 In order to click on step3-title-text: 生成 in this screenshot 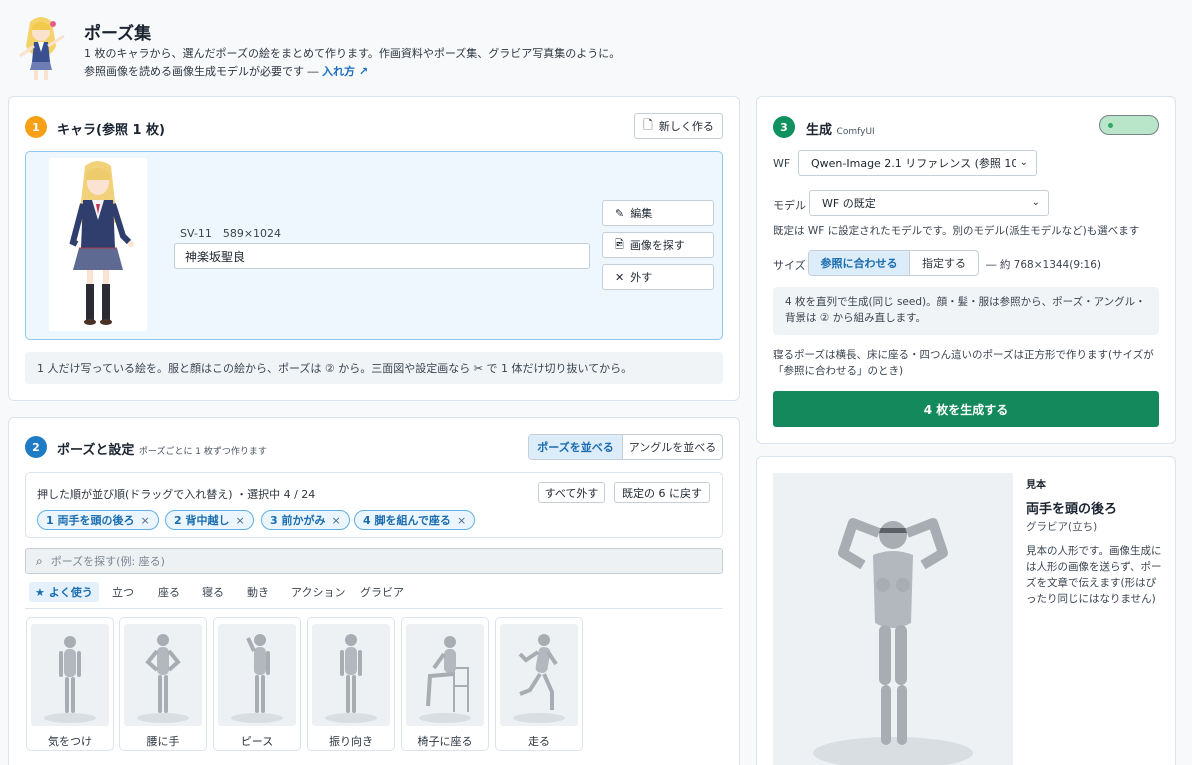, I will do `click(819, 130)`.